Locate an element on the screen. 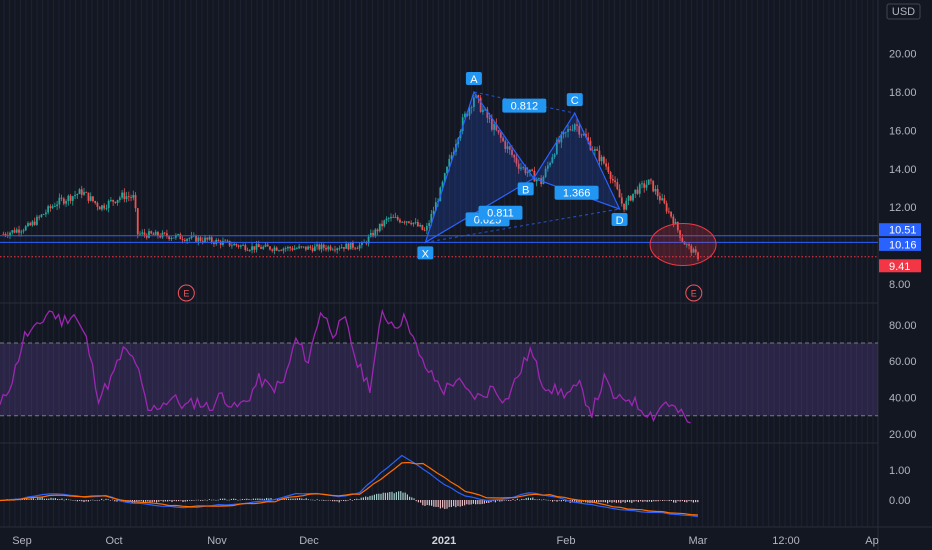 Image resolution: width=932 pixels, height=550 pixels. time-axis-tick: 2021 is located at coordinates (444, 541).